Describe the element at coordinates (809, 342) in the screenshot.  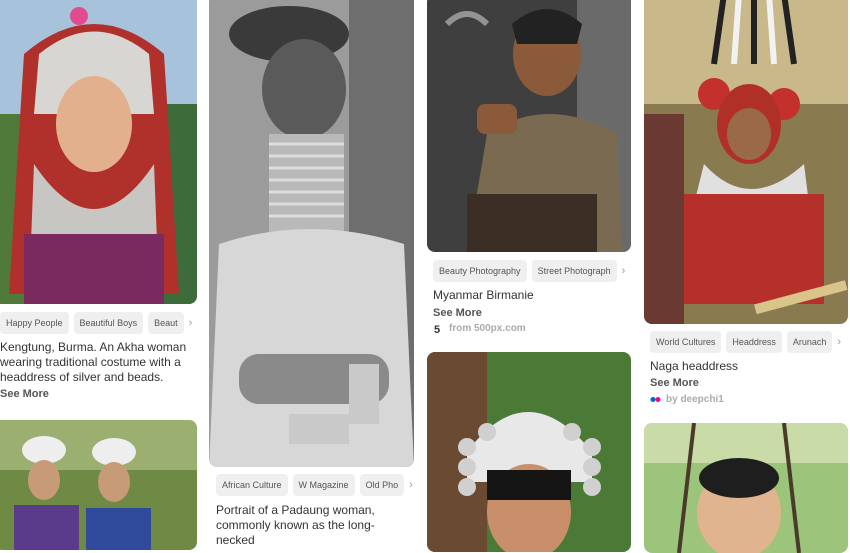
I see `tag-chip: Arunach` at that location.